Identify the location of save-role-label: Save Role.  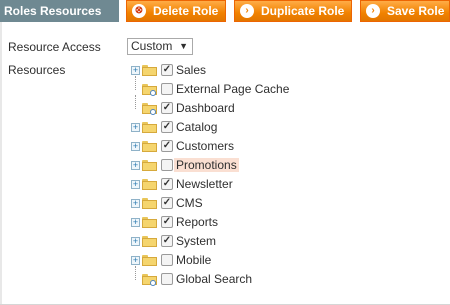
(416, 11).